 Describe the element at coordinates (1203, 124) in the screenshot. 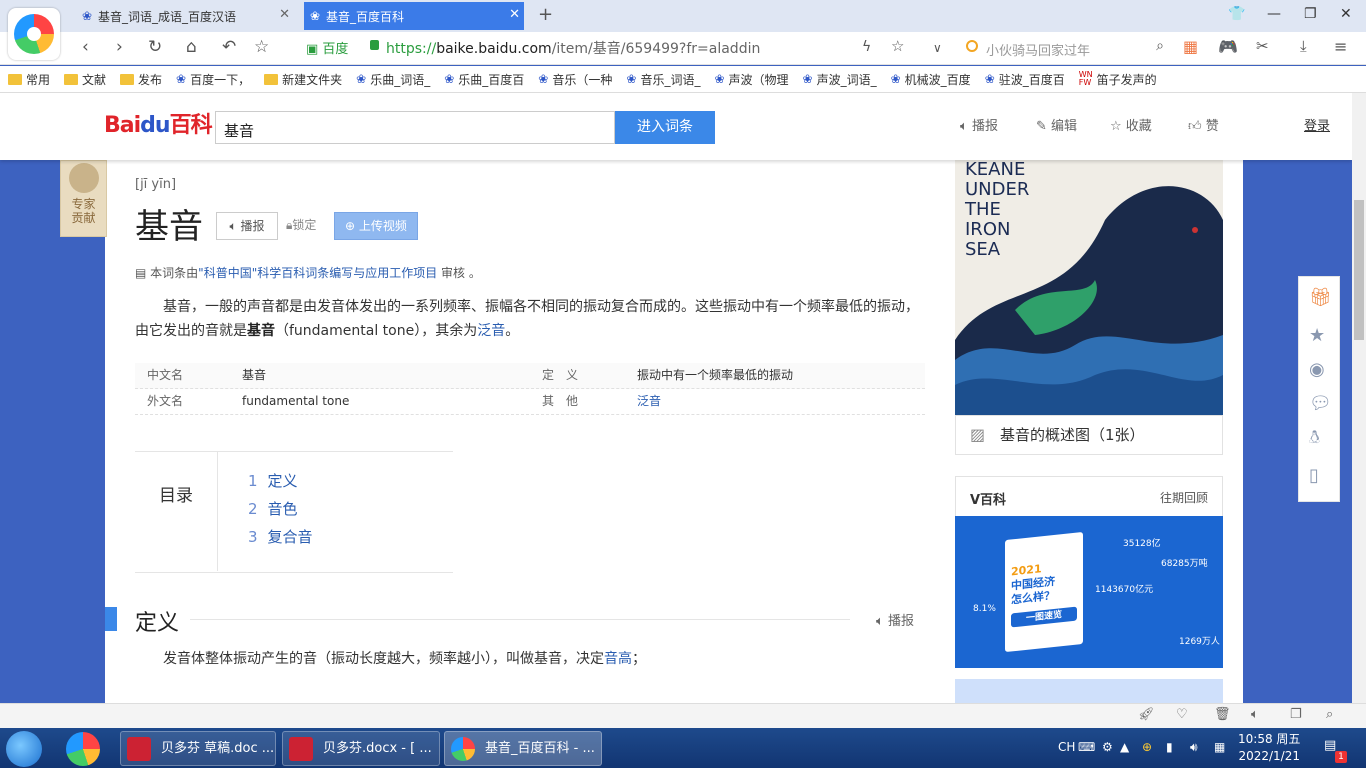

I see `like-action: 👍︎ 赞` at that location.